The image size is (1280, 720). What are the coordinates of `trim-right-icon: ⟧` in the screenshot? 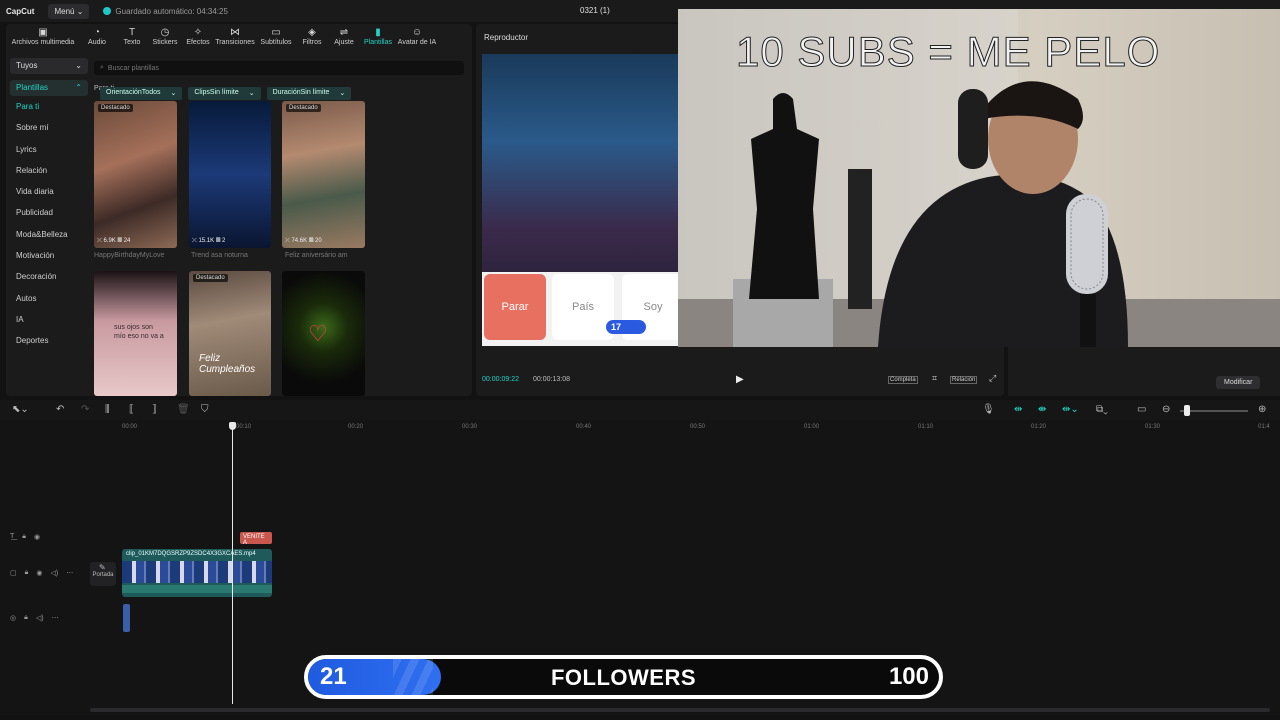 It's located at (154, 409).